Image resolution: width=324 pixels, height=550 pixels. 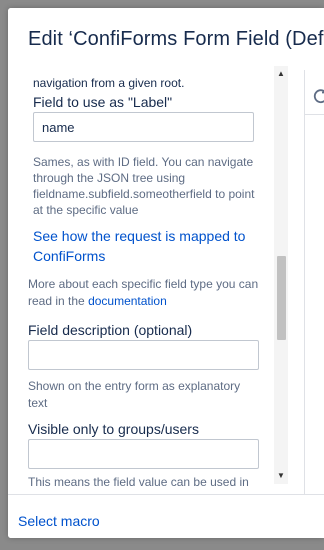 What do you see at coordinates (139, 236) in the screenshot?
I see `mapping-link-line: See how the request is mapped to` at bounding box center [139, 236].